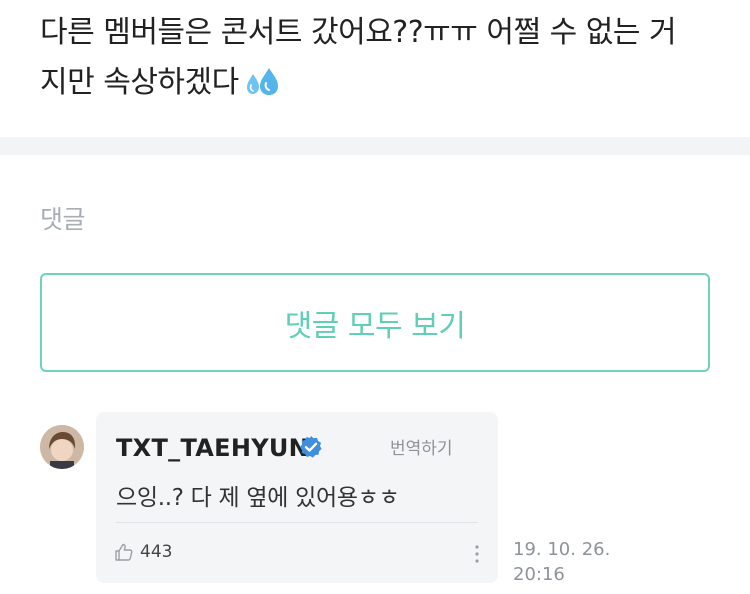 This screenshot has width=750, height=594. What do you see at coordinates (358, 32) in the screenshot?
I see `post-text-line-1: 다른 멤버들은 콘서트 갔어요??ㅠㅠ 어쩔 수 없는 거` at bounding box center [358, 32].